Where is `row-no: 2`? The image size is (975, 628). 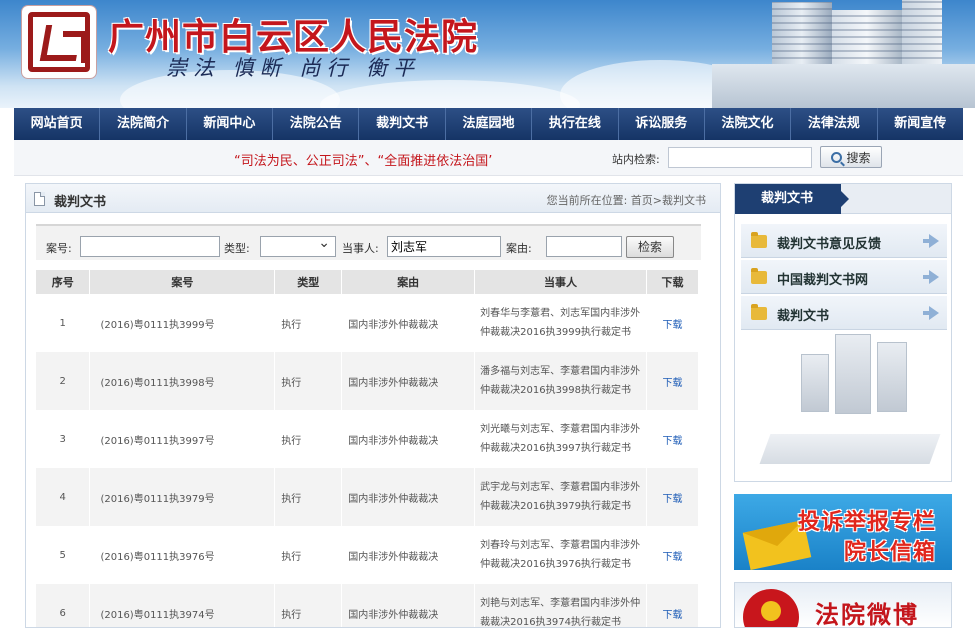
row-no: 2 is located at coordinates (63, 381).